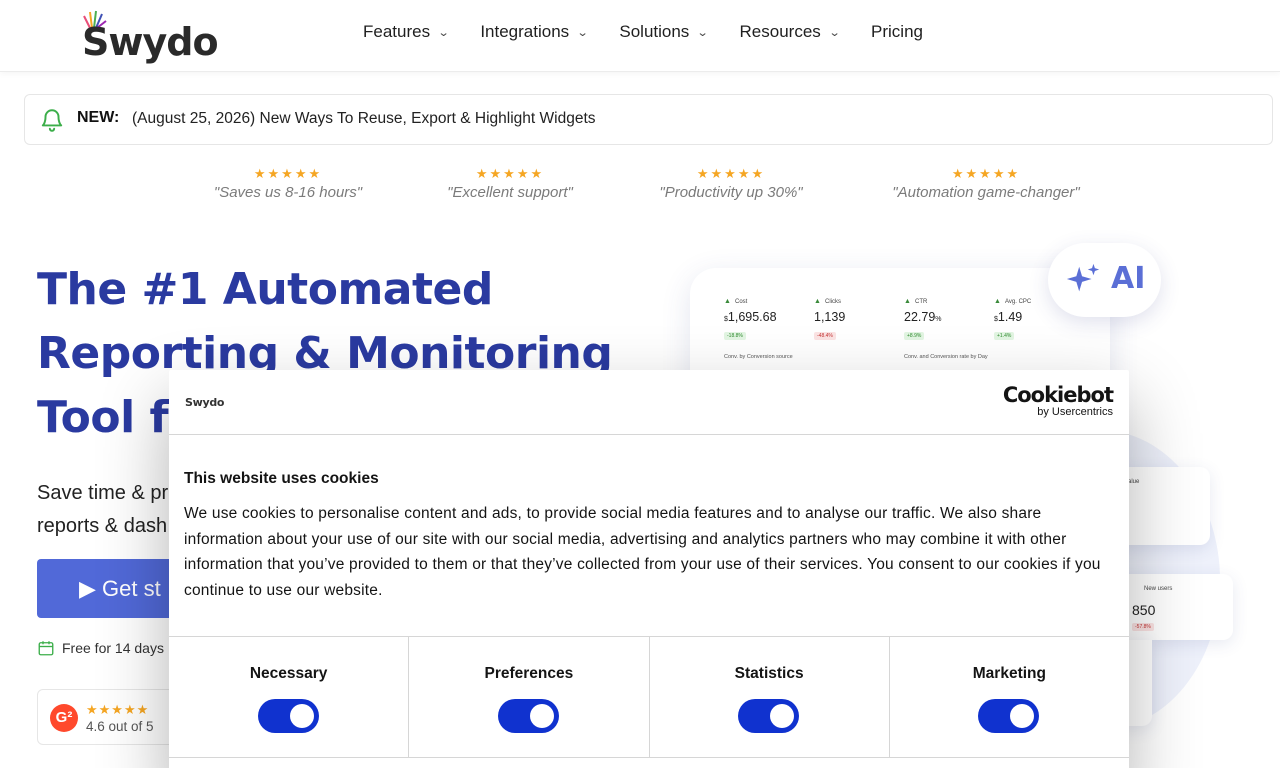 The width and height of the screenshot is (1280, 768). Describe the element at coordinates (1175, 607) in the screenshot. I see `metric-card: New users 850 -57.8%` at that location.